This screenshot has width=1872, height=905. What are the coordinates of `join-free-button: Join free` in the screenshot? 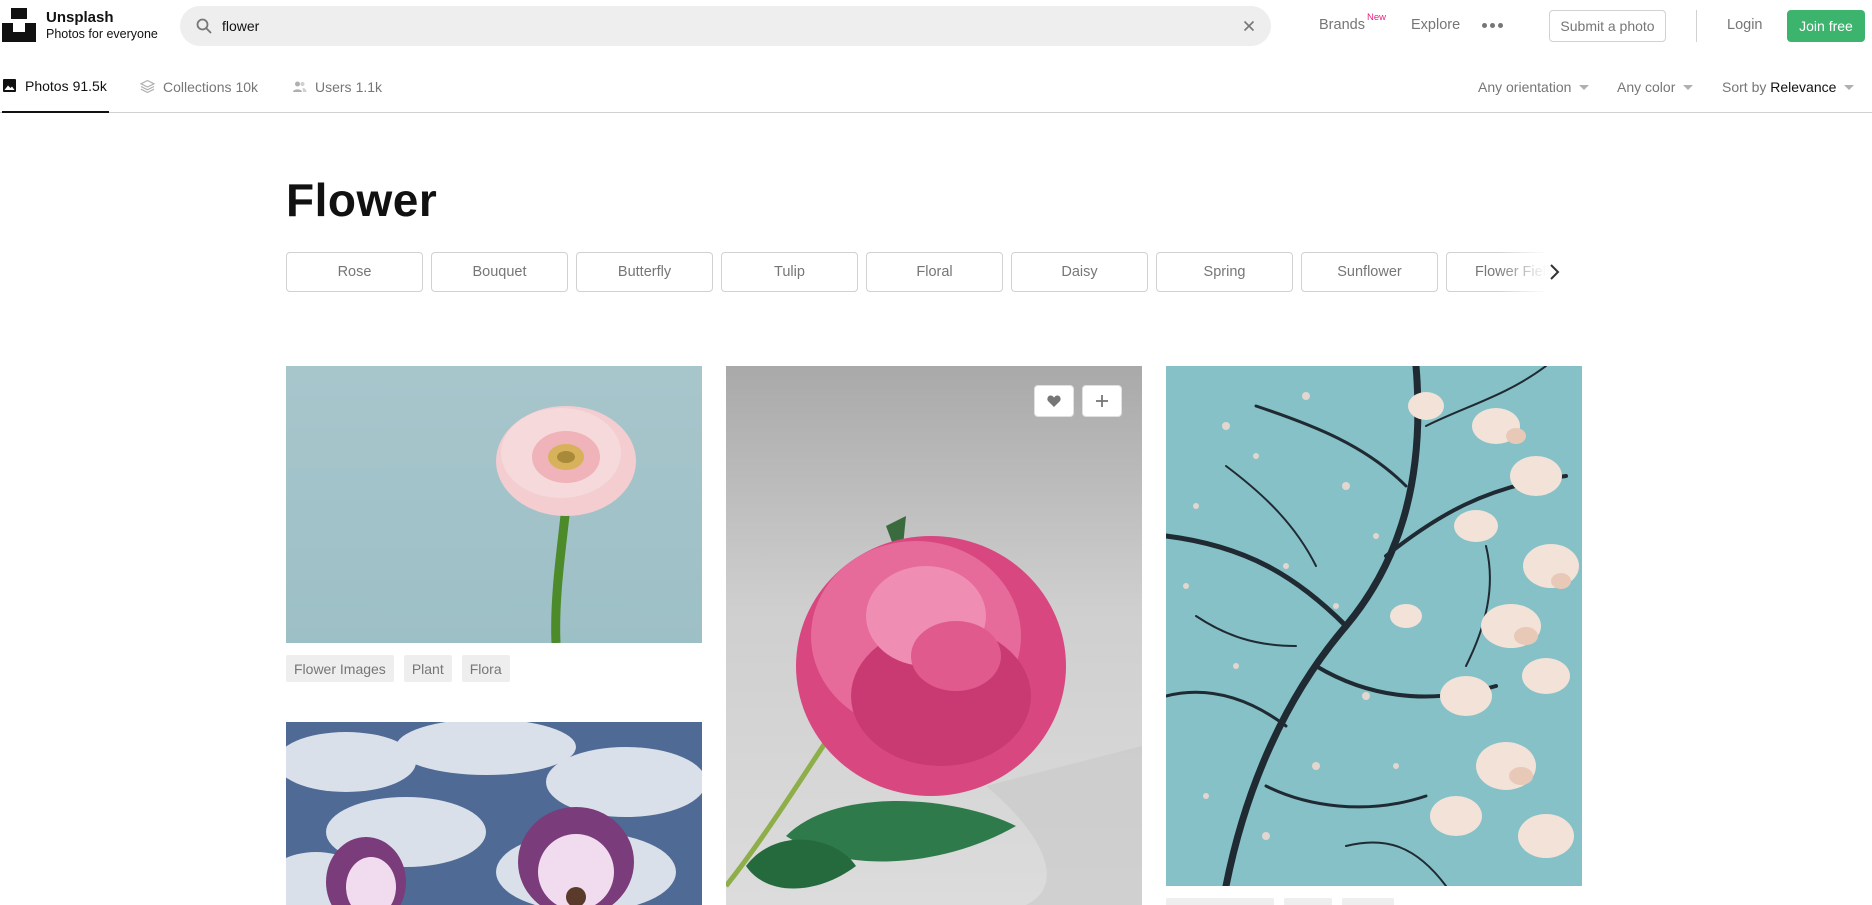 It's located at (1826, 26).